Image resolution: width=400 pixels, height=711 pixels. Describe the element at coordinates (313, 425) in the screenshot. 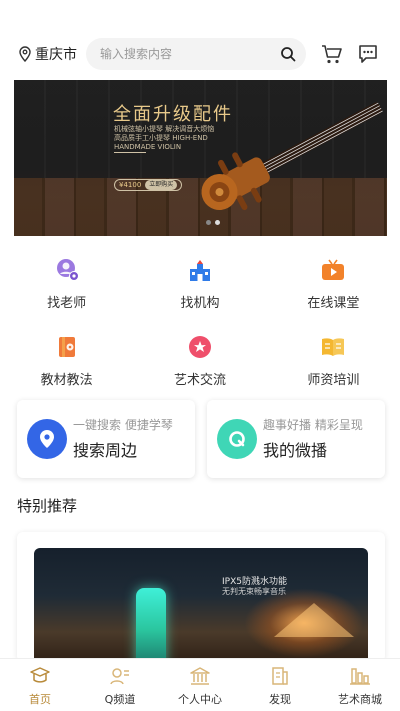

I see `card-subtitle: 趣事好播 精彩呈现` at that location.